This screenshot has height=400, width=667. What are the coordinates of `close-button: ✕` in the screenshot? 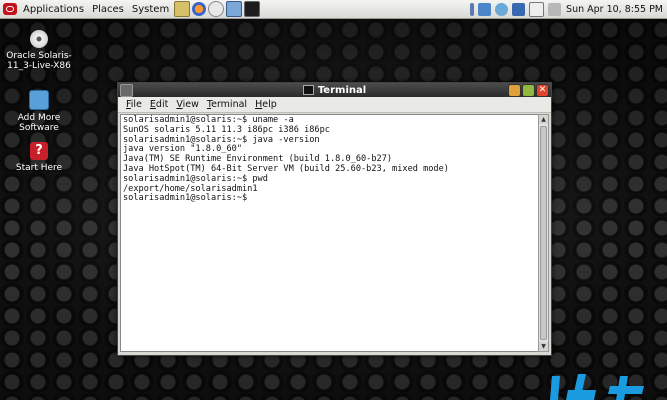 It's located at (542, 90).